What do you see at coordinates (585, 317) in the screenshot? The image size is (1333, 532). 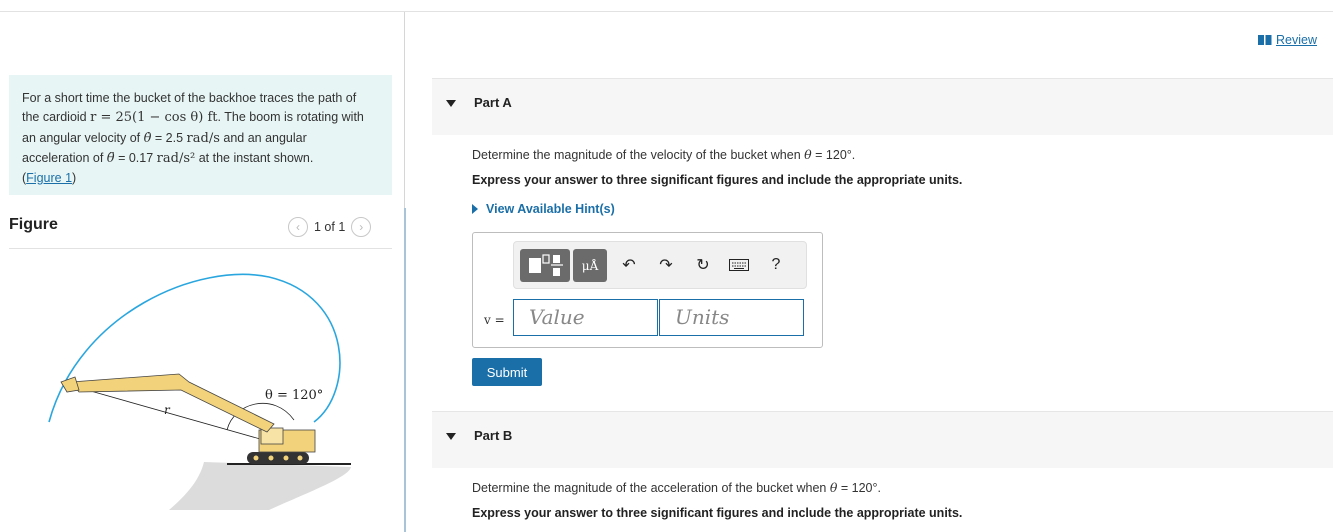 I see `value-input: Value` at bounding box center [585, 317].